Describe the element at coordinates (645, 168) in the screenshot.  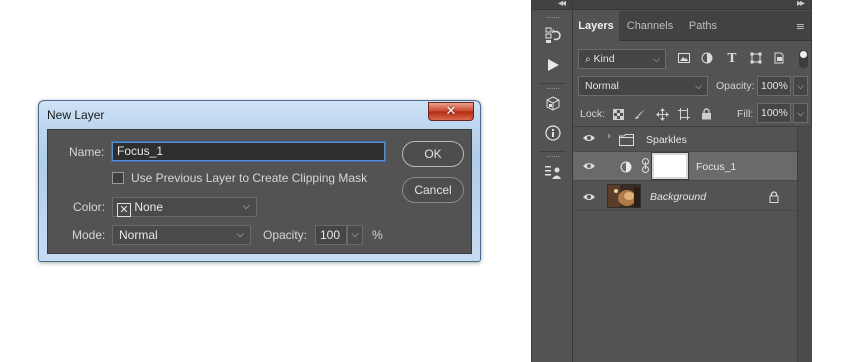
I see `mask-link-icon` at that location.